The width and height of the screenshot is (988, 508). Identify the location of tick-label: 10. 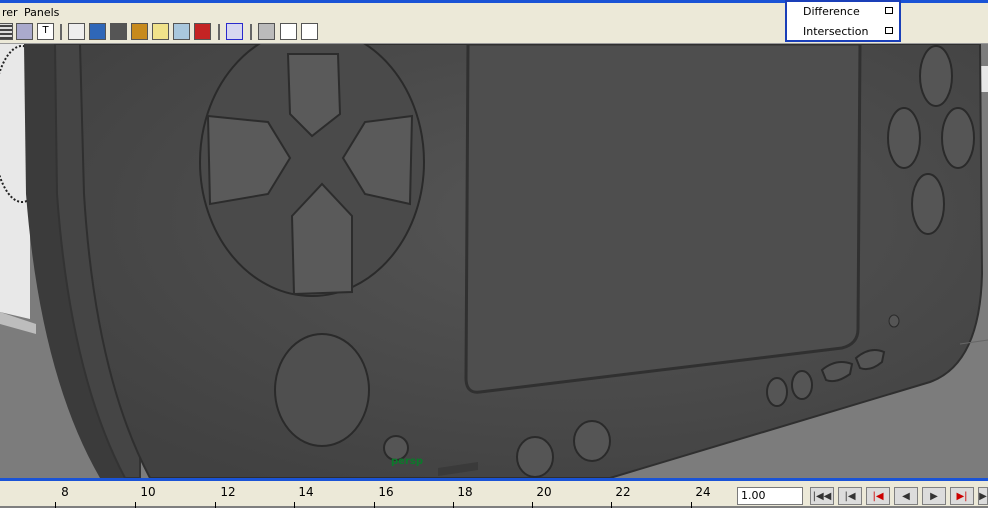
(148, 492).